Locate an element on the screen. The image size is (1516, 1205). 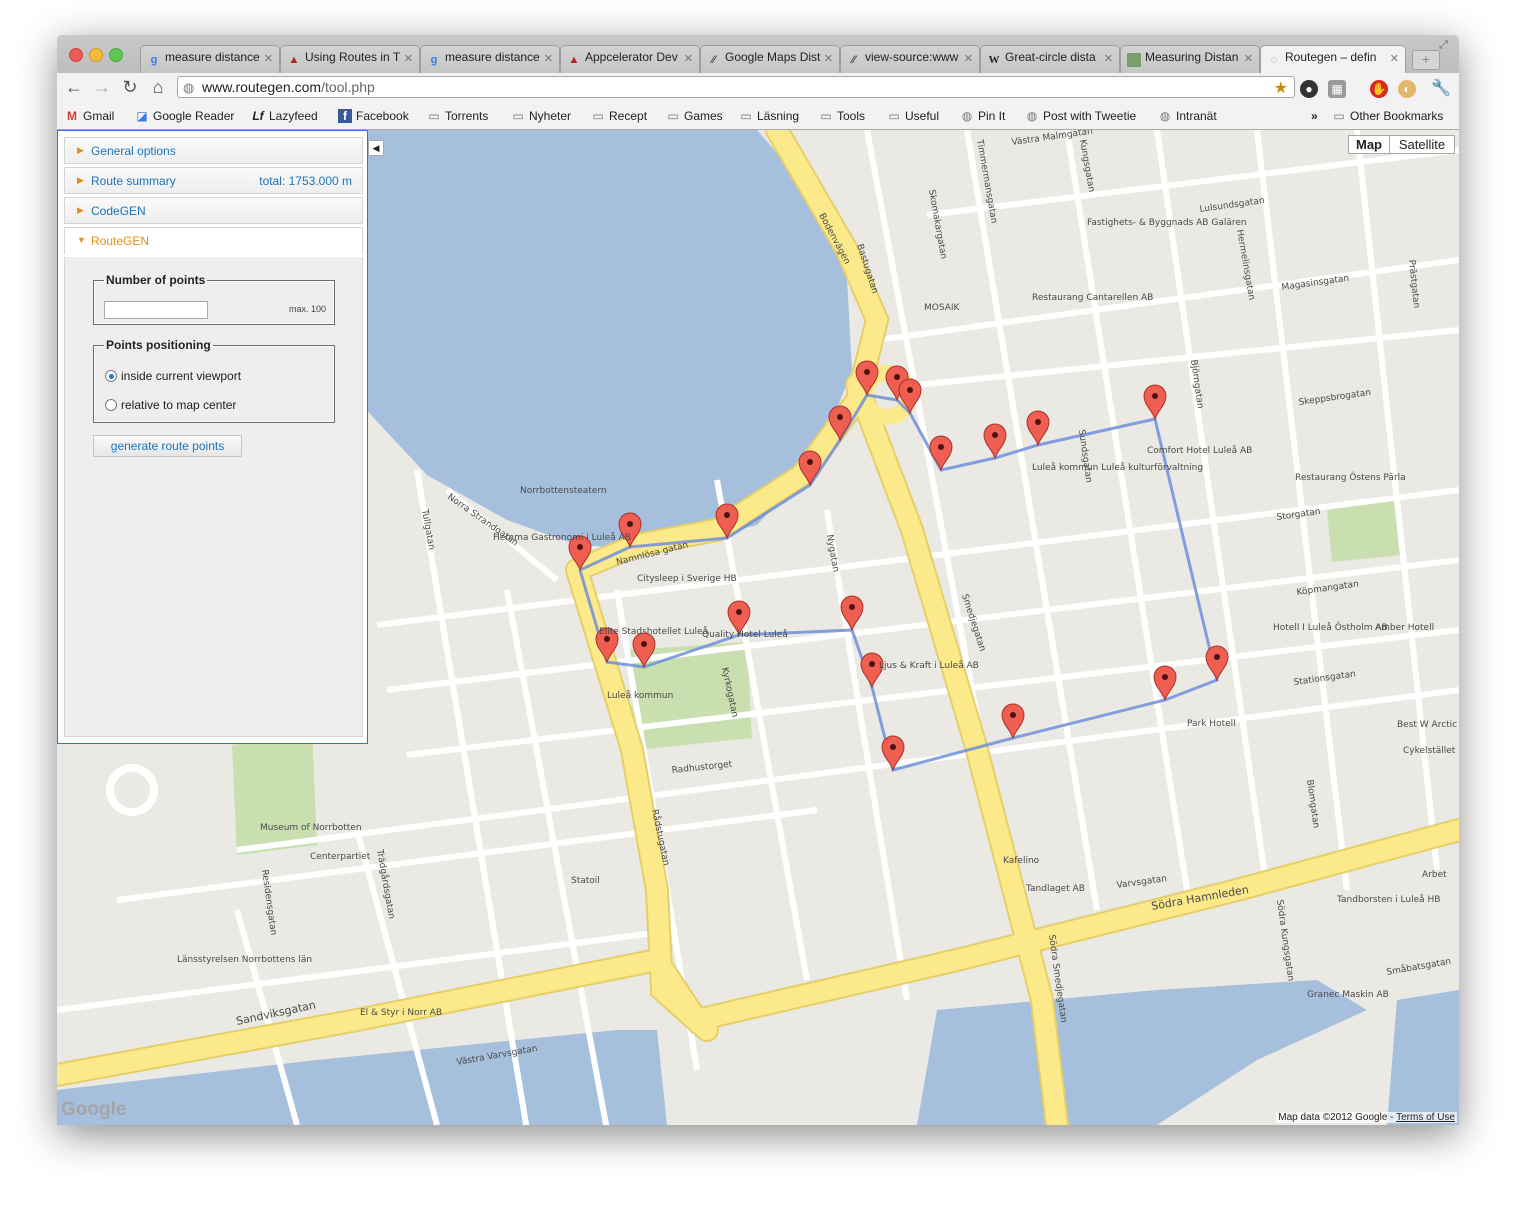
place-label: Hemma Gastronomi i Luleå AB is located at coordinates (562, 537).